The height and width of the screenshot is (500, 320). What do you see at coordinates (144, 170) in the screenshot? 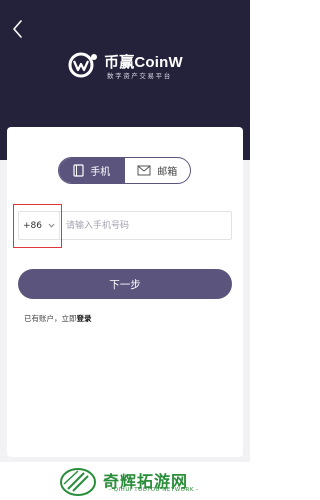
I see `envelope-icon` at bounding box center [144, 170].